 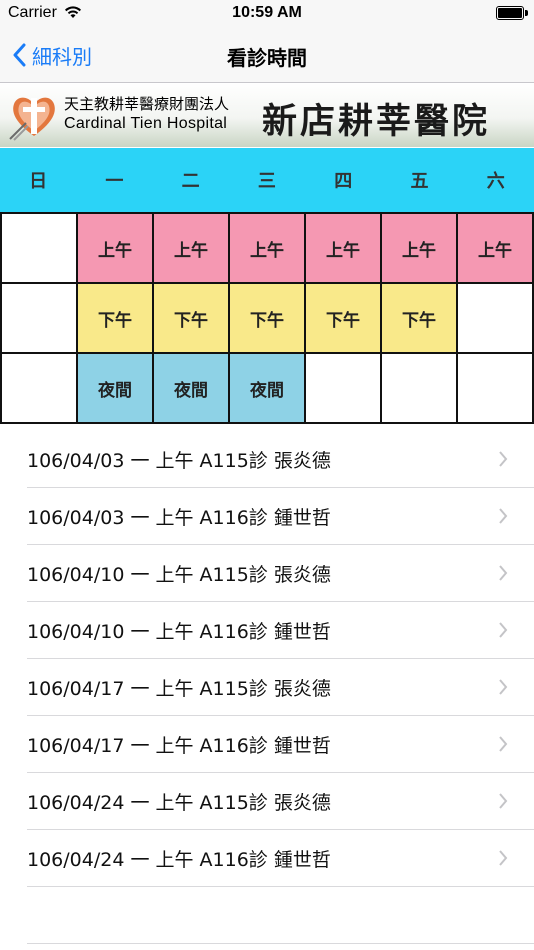 What do you see at coordinates (495, 181) in the screenshot?
I see `weekday-label: 六` at bounding box center [495, 181].